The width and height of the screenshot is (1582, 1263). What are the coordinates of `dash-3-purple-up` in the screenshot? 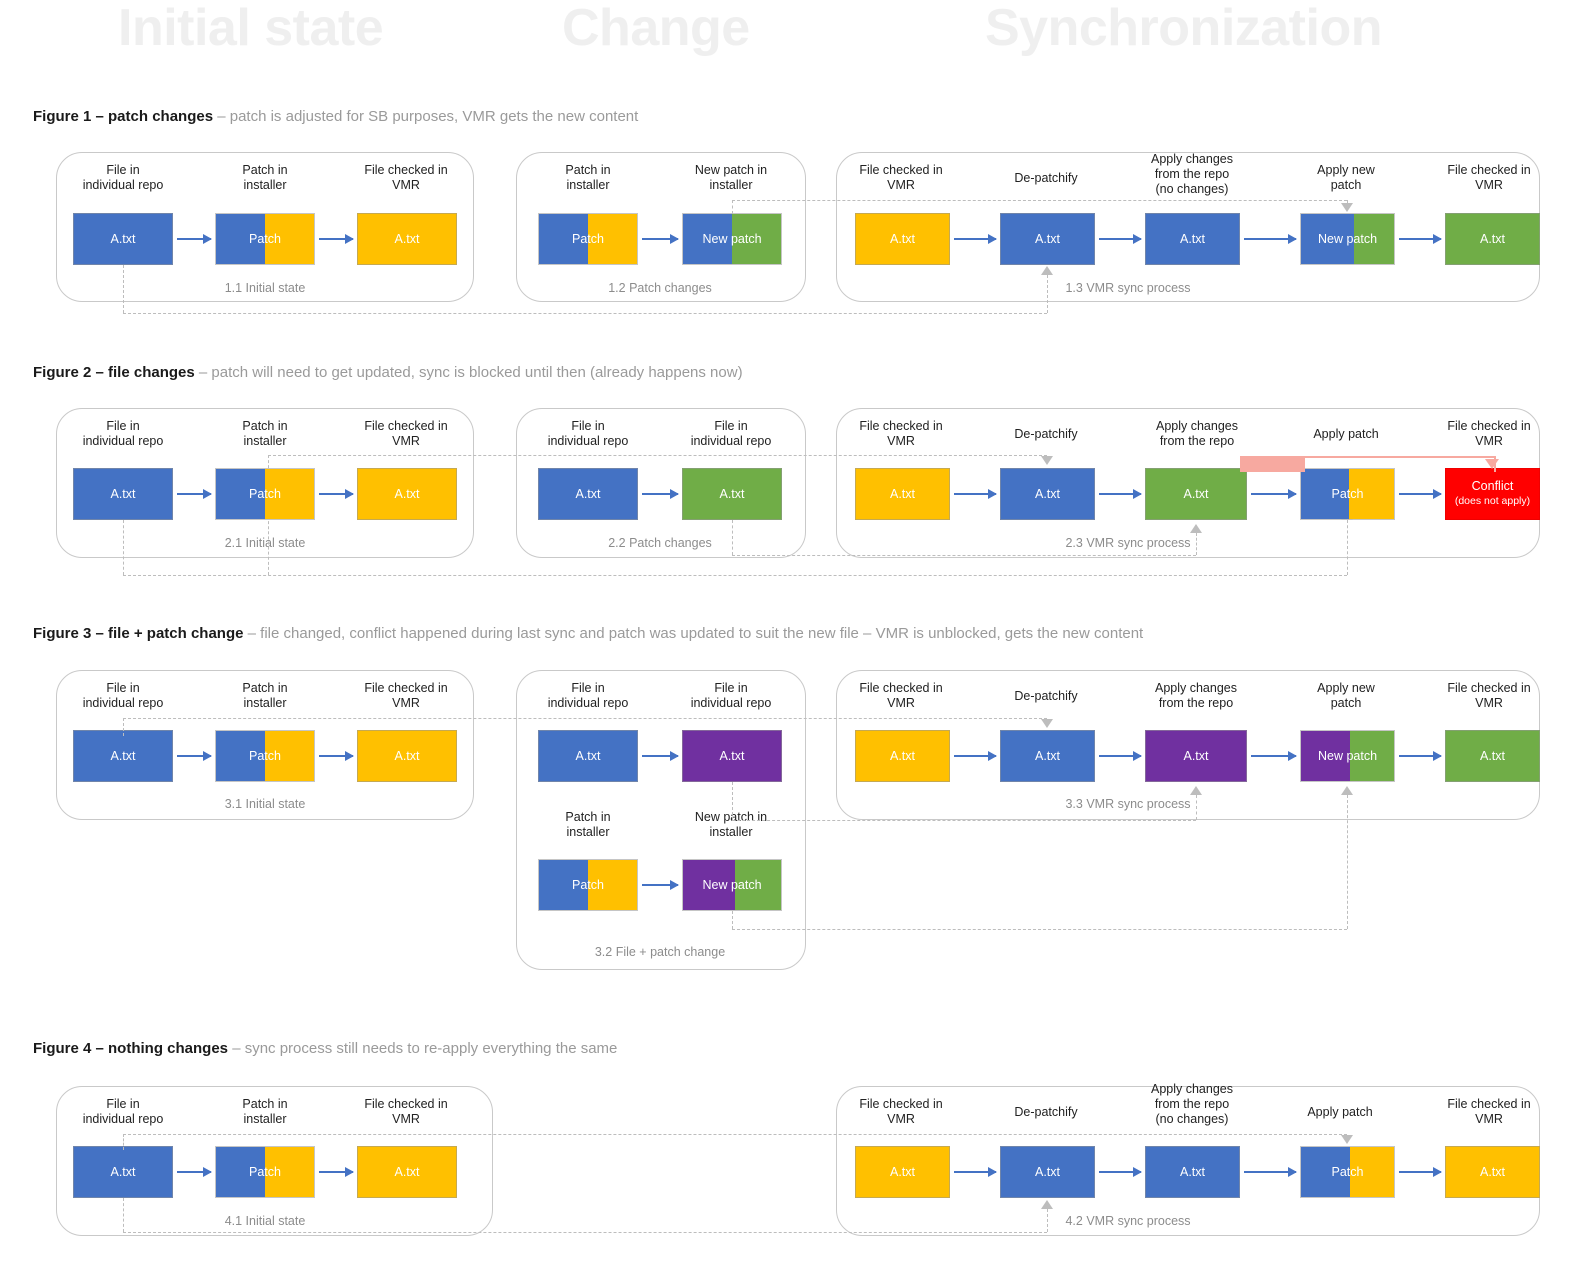 It's located at (1196, 807).